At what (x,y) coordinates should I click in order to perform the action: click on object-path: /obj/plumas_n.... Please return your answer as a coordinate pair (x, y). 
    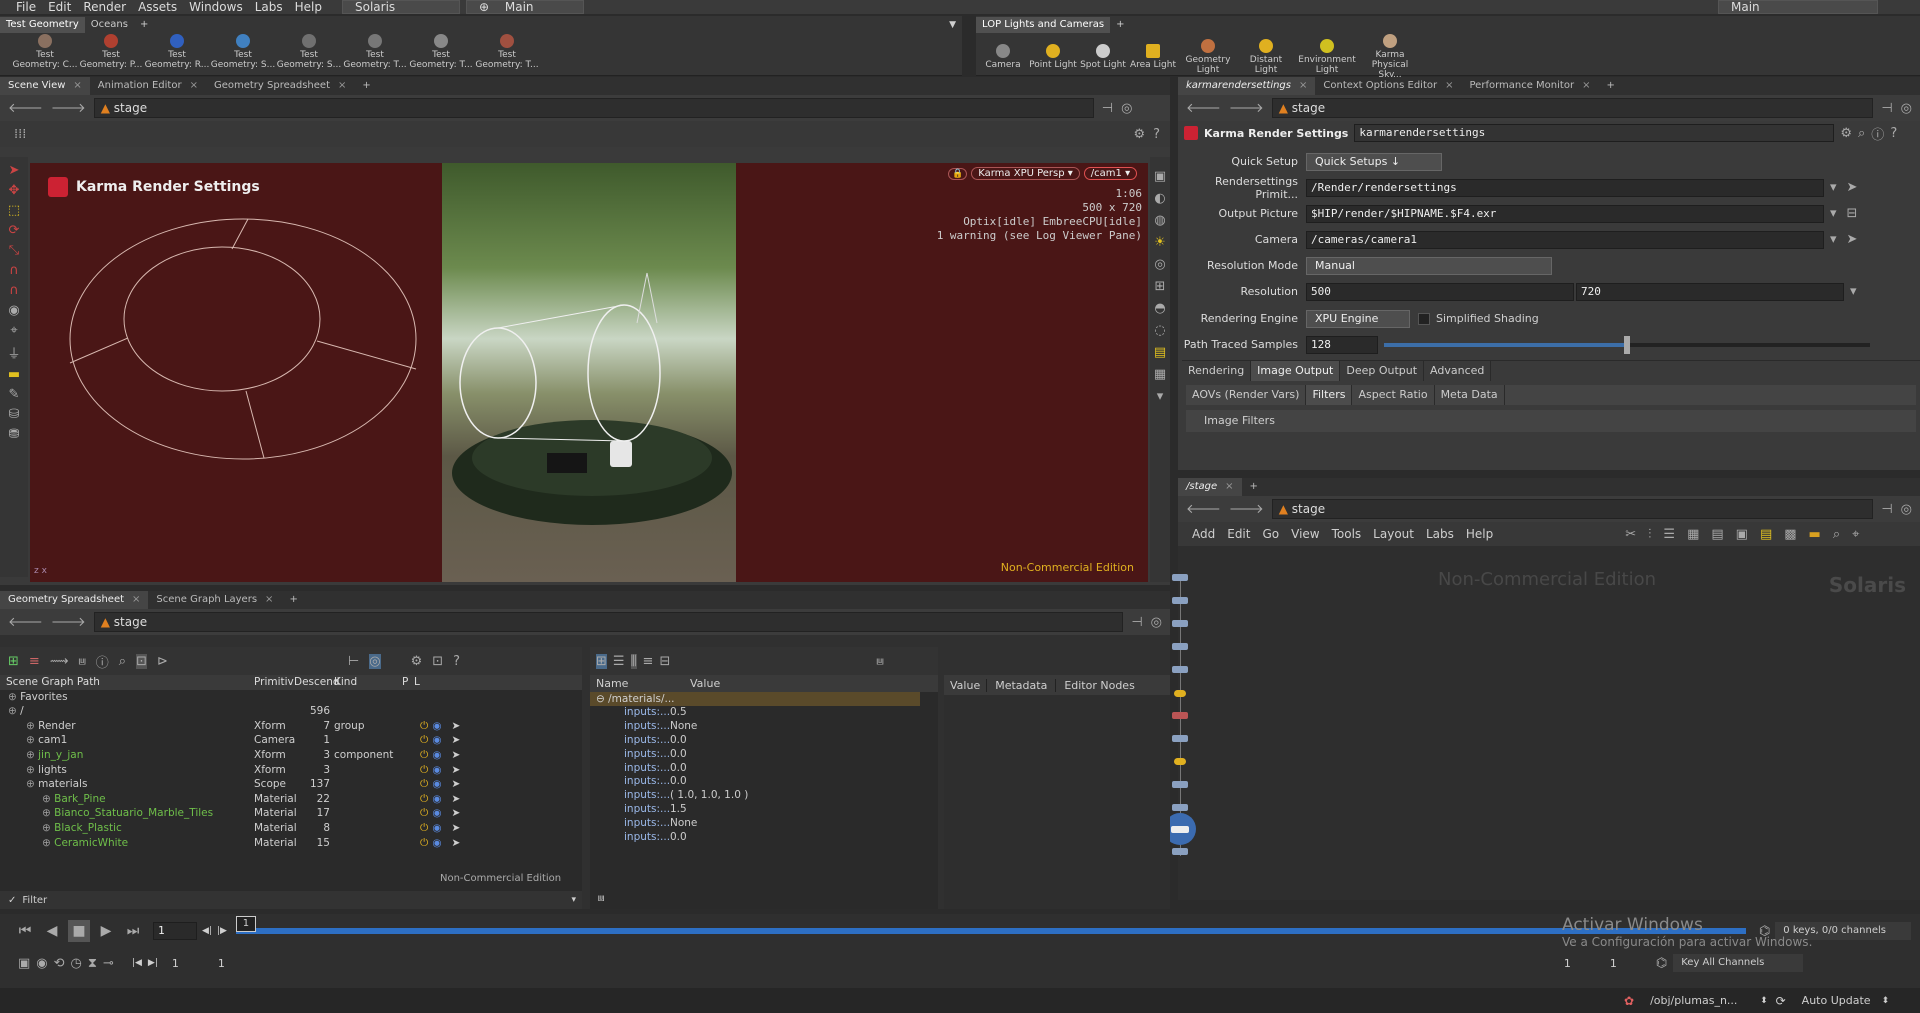
    Looking at the image, I should click on (1705, 1000).